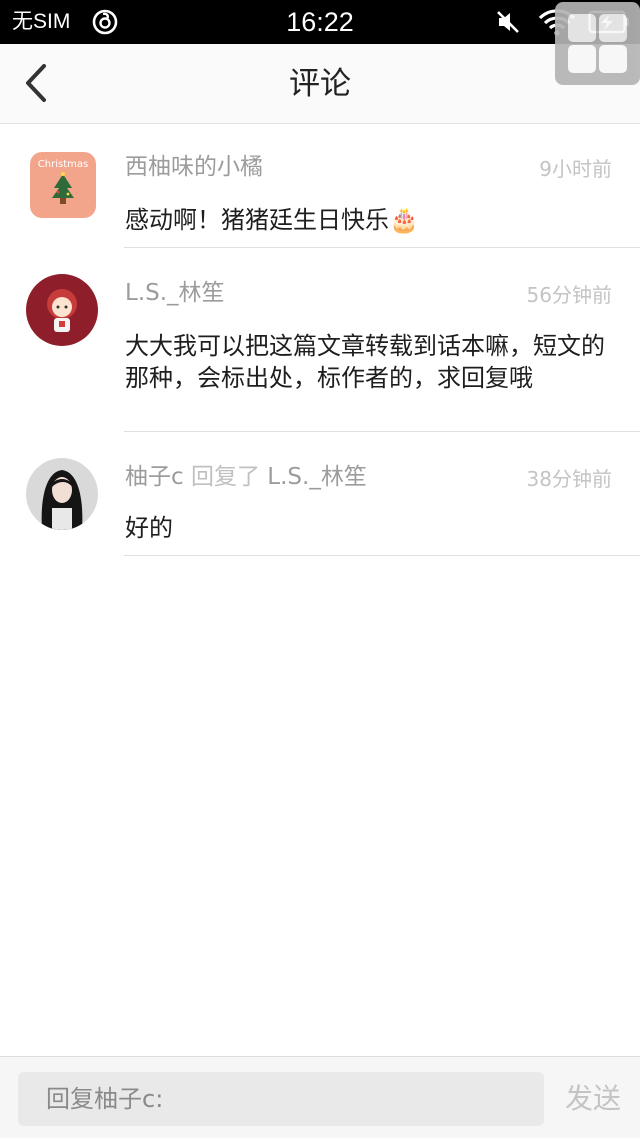 This screenshot has height=1138, width=640. What do you see at coordinates (320, 22) in the screenshot?
I see `status-bar: 无SIM 16:22` at bounding box center [320, 22].